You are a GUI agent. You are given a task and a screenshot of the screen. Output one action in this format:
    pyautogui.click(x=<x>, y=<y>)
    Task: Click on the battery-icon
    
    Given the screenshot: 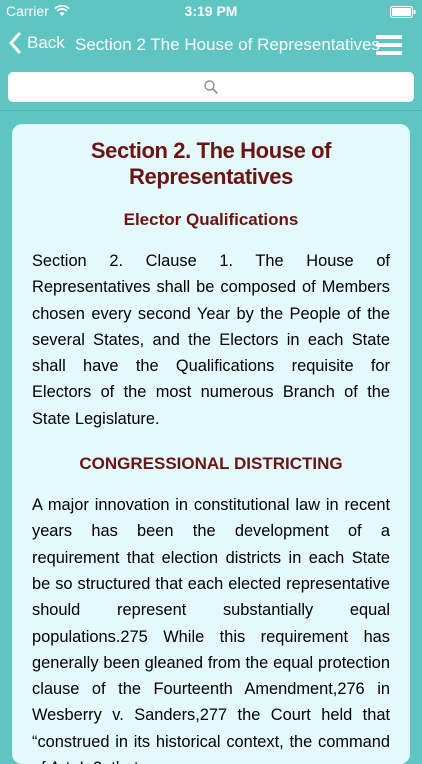 What is the action you would take?
    pyautogui.click(x=403, y=13)
    